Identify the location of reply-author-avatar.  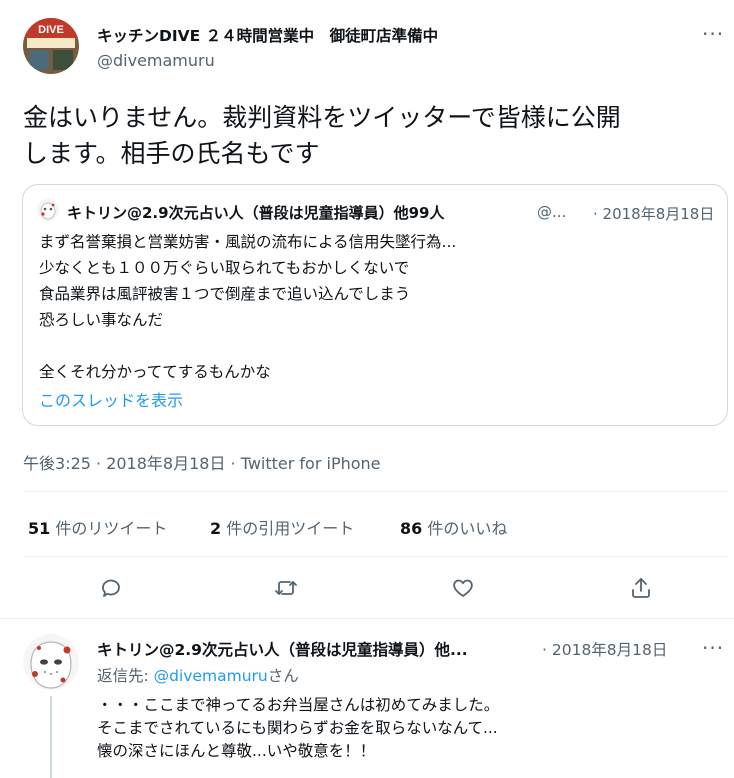
(51, 662).